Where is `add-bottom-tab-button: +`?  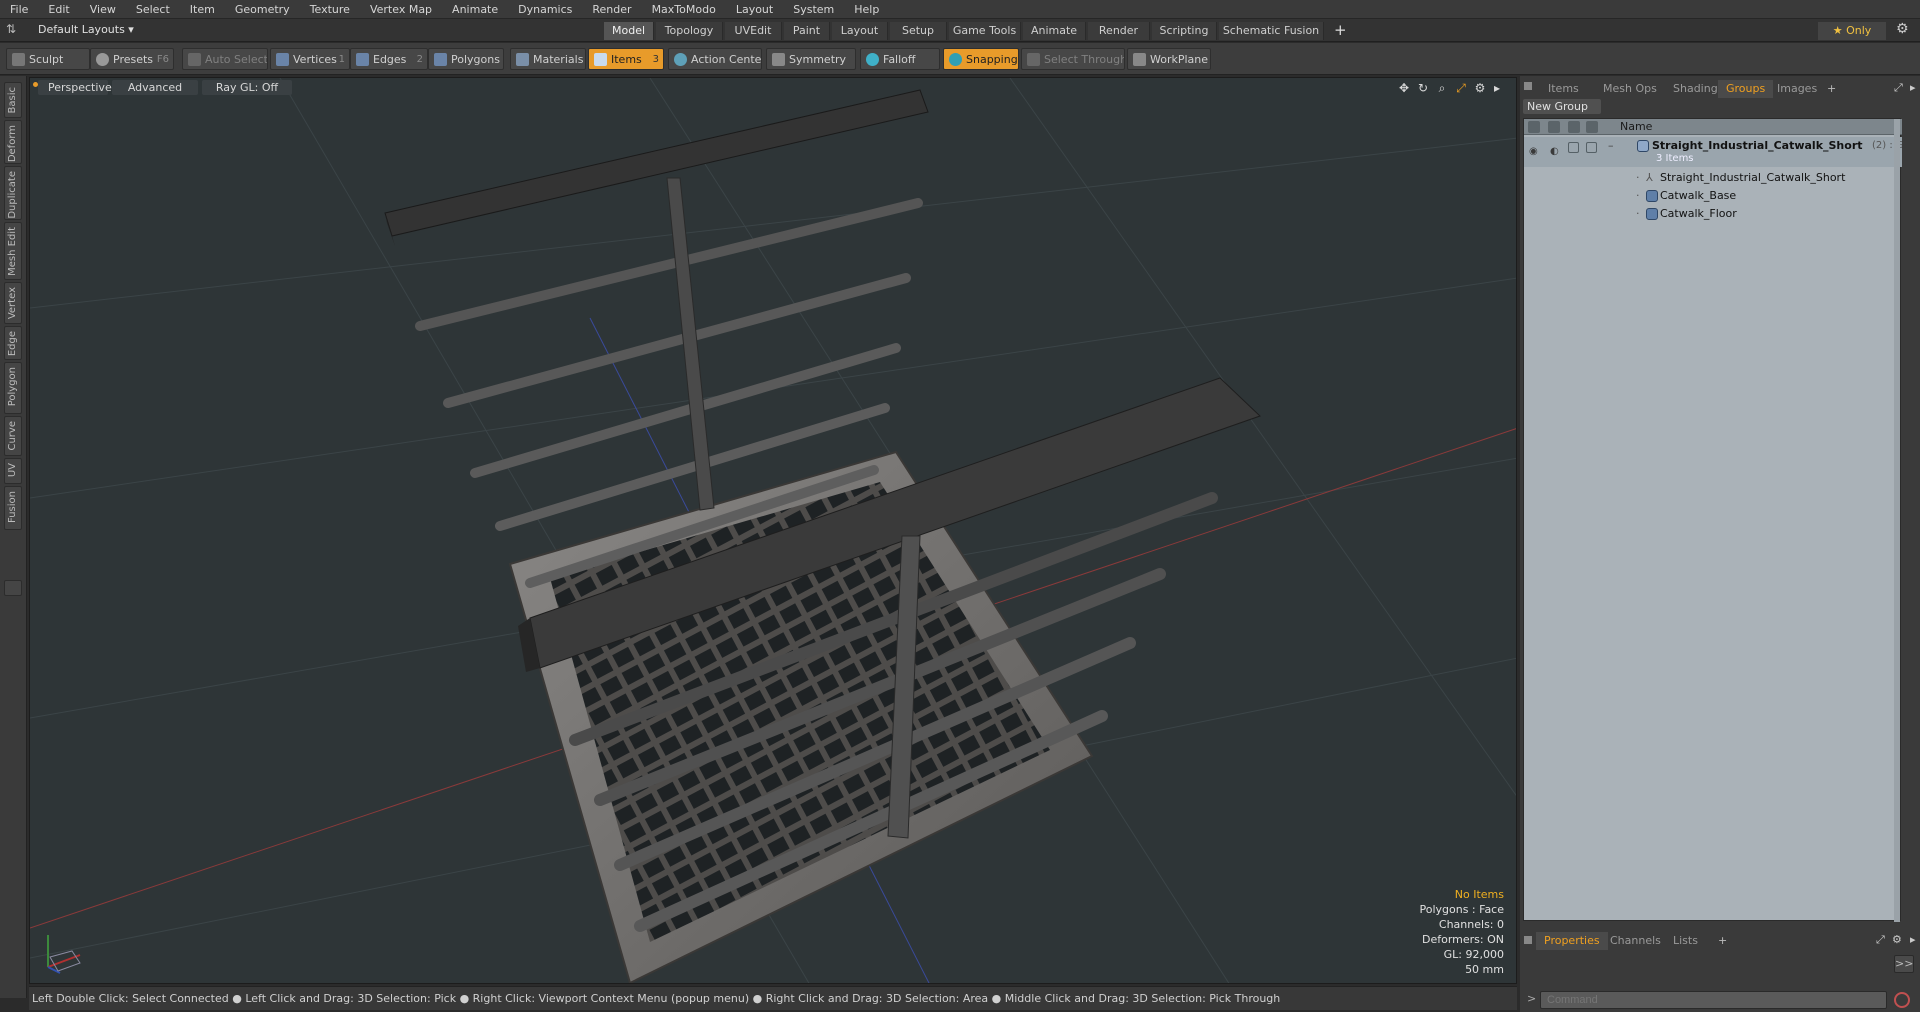
add-bottom-tab-button: + is located at coordinates (1722, 941).